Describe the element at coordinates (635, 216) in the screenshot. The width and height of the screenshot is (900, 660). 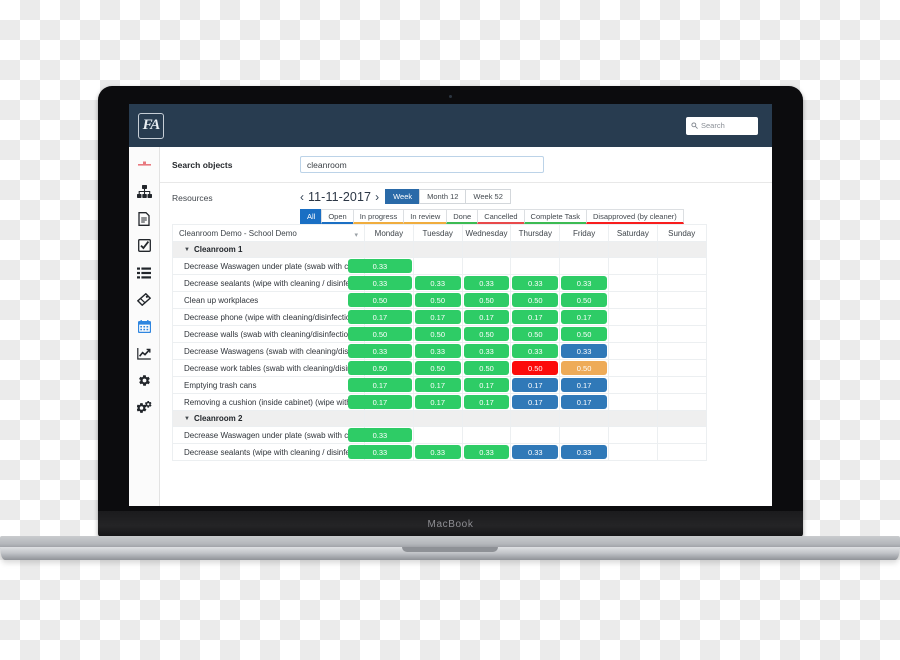
I see `filter-tab-7: Disapproved (by cleaner)` at that location.